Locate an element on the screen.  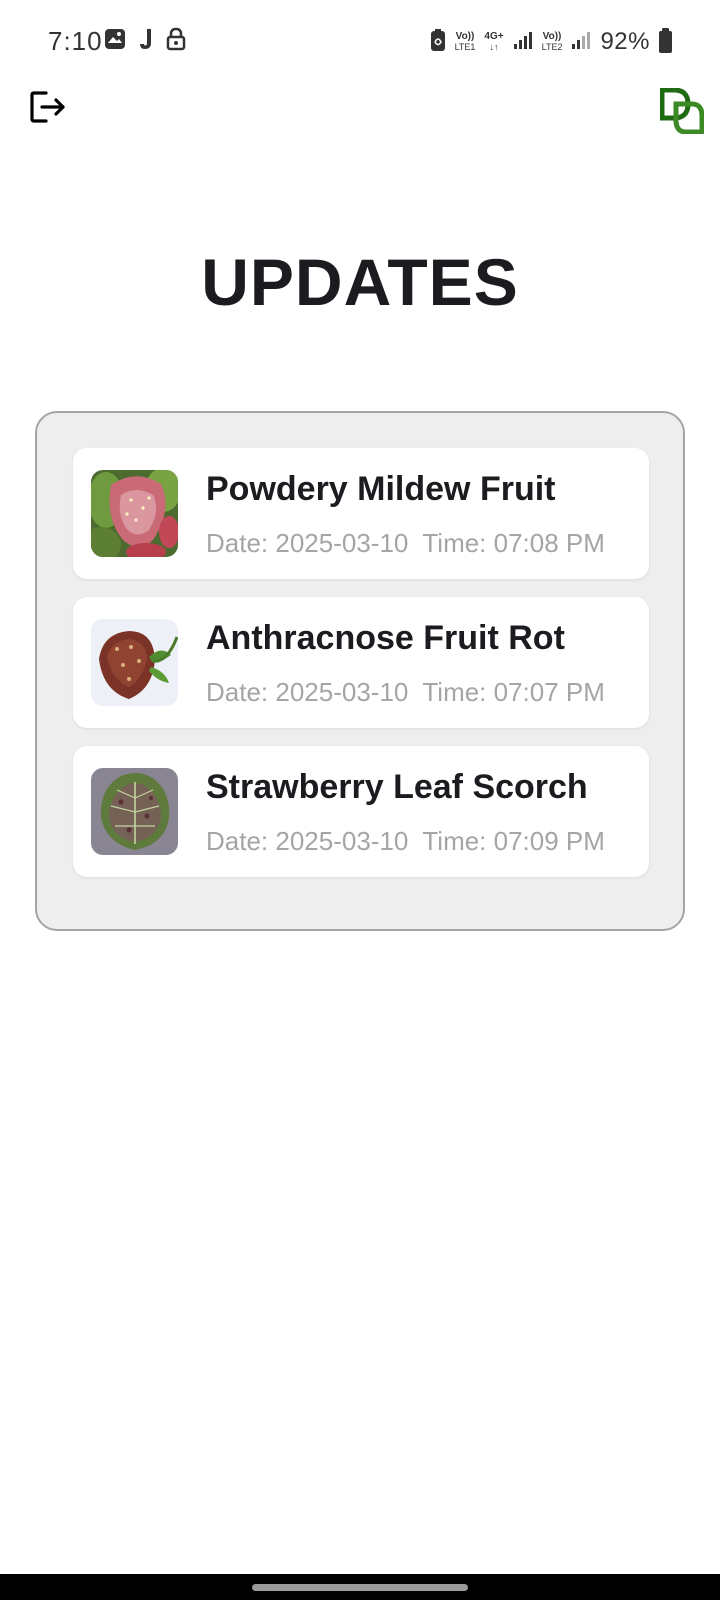
sim2-volte-label: Vo)) is located at coordinates (552, 36).